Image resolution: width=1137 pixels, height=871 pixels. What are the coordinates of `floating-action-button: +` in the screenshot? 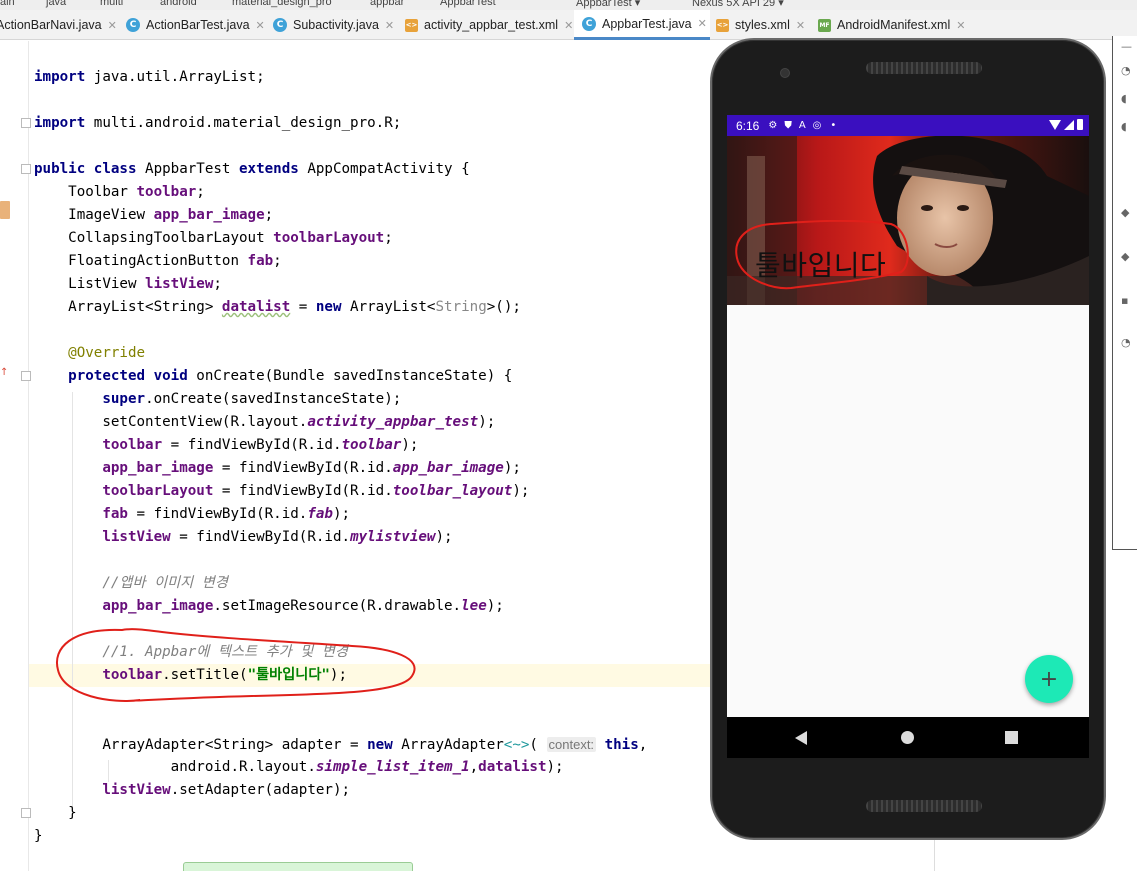 It's located at (1049, 679).